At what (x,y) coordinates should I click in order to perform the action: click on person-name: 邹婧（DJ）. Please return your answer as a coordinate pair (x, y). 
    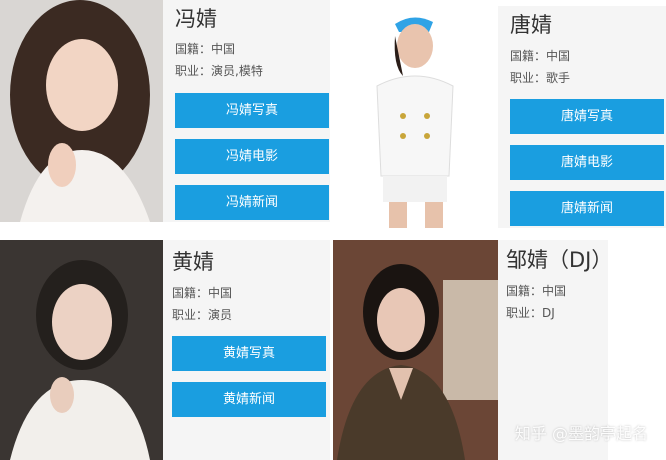
    Looking at the image, I should click on (559, 260).